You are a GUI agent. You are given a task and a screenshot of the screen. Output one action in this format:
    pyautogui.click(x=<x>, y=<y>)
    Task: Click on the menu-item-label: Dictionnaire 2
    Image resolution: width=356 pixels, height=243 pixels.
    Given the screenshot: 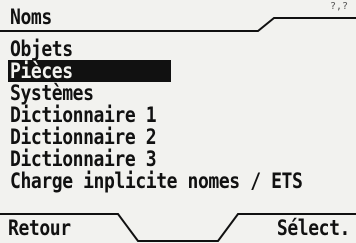 What is the action you would take?
    pyautogui.click(x=83, y=137)
    